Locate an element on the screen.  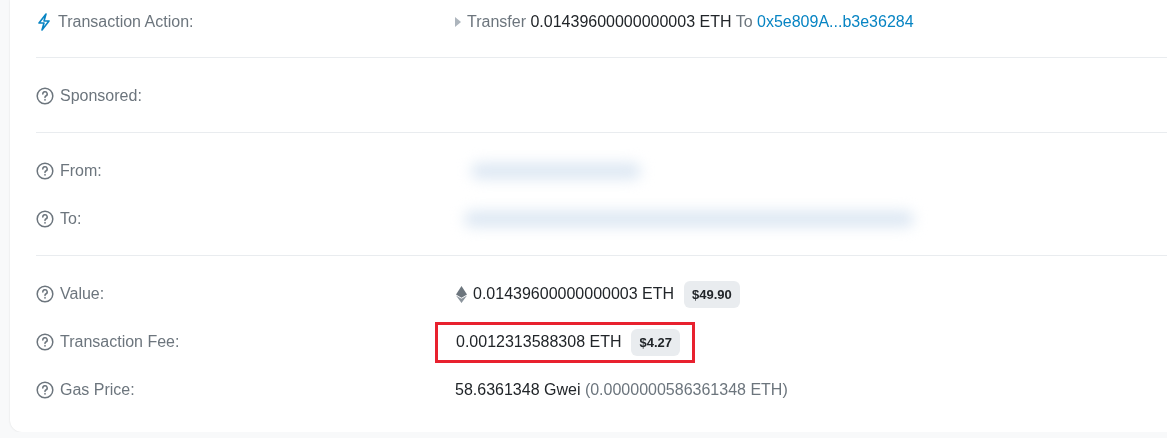
field-label: Sponsored: is located at coordinates (101, 96).